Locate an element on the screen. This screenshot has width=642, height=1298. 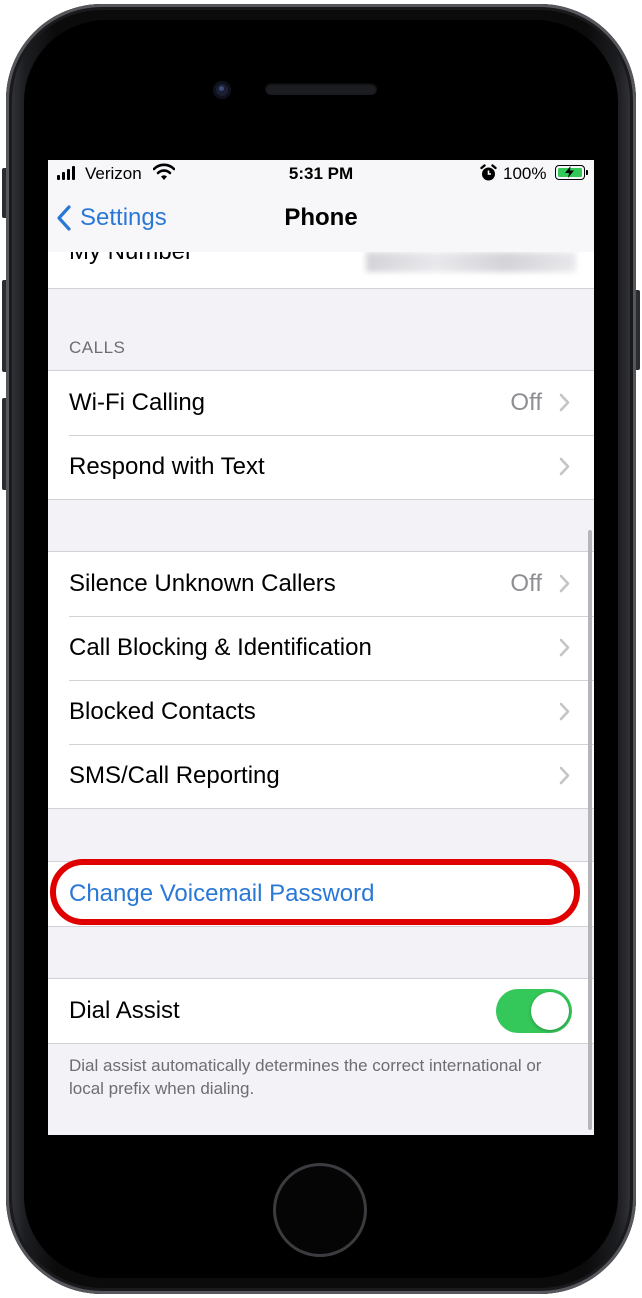
row-label: Call Blocking & Identification is located at coordinates (220, 647).